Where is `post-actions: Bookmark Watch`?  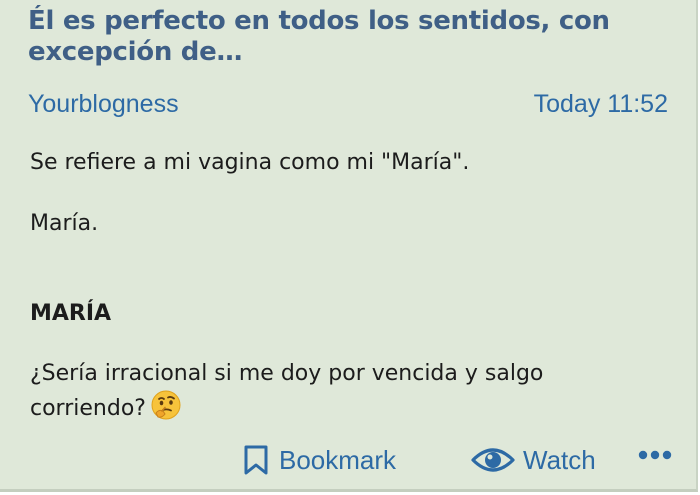 post-actions: Bookmark Watch is located at coordinates (349, 462).